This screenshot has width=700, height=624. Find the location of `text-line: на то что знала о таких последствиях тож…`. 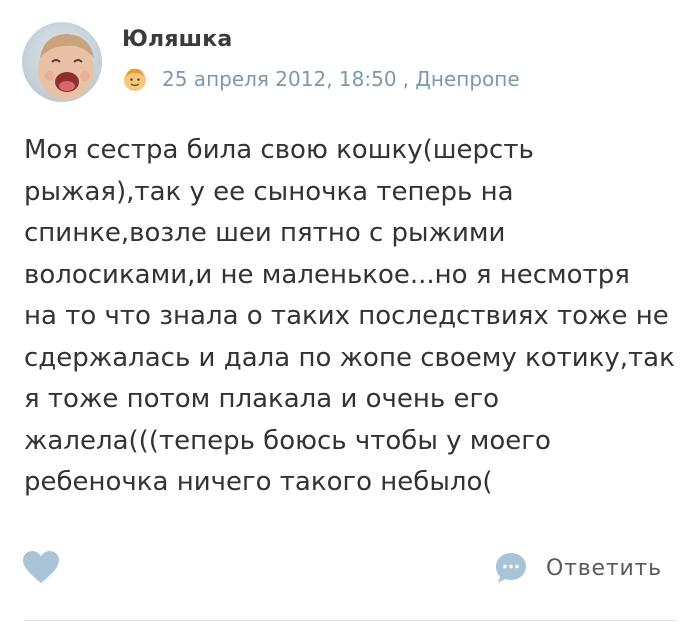

text-line: на то что знала о таких последствиях тож… is located at coordinates (346, 316).